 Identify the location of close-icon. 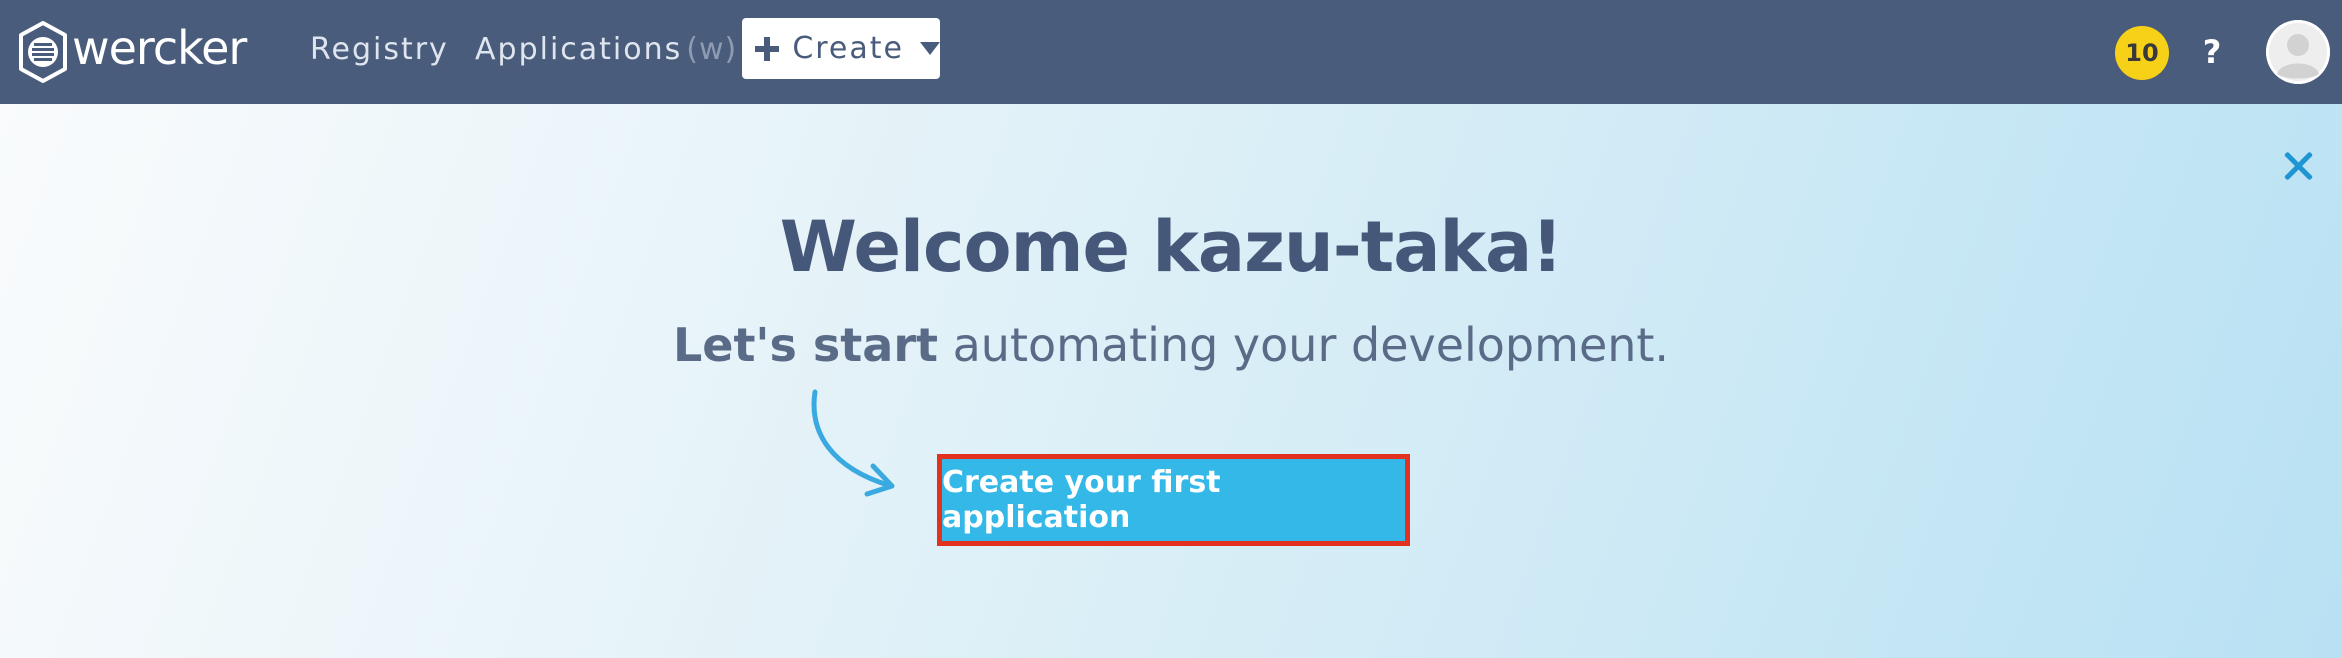
(2298, 166).